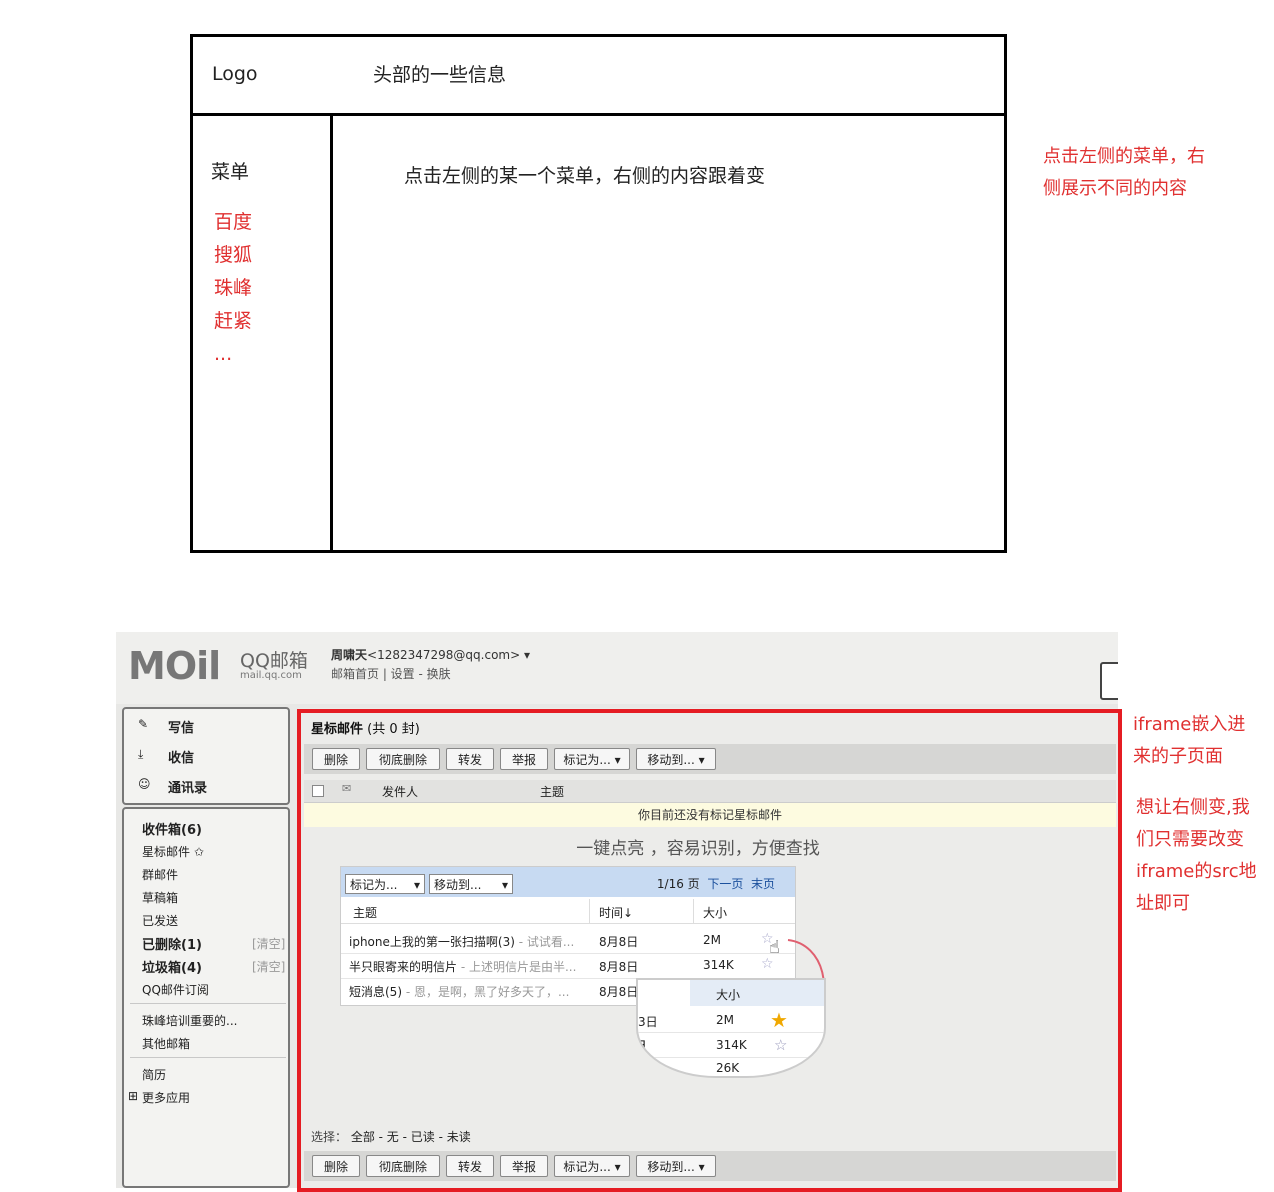 This screenshot has height=1192, width=1274. I want to click on receive-button: 收信, so click(181, 756).